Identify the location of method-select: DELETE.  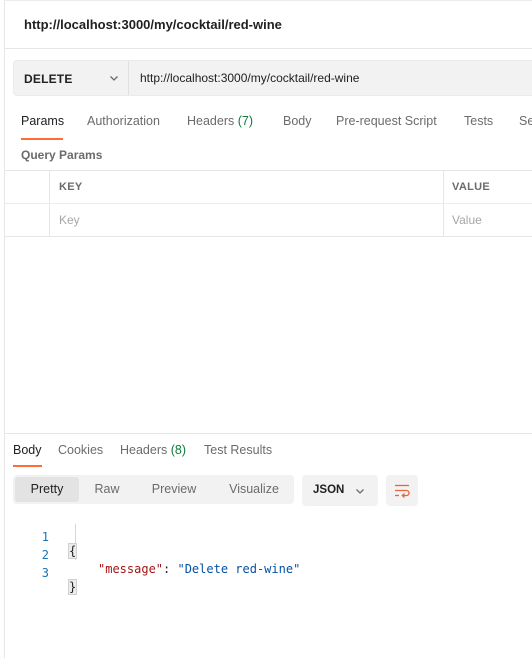
(71, 78).